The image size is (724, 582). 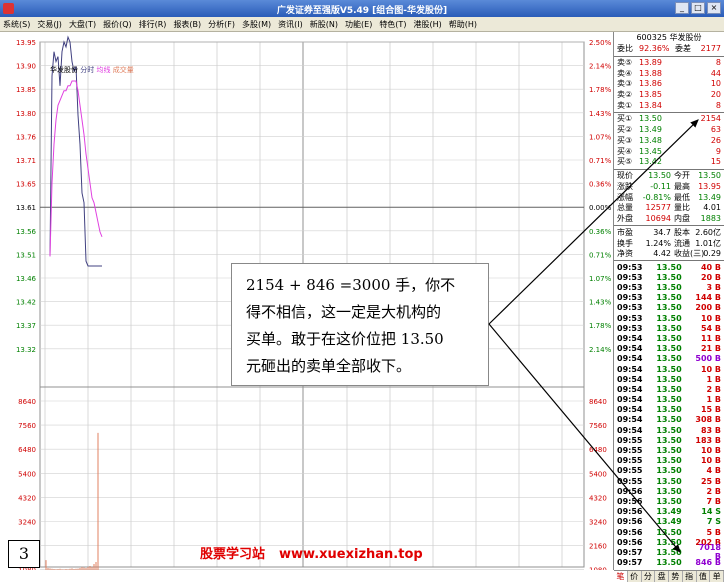 I want to click on menu-item-7: 多股(M), so click(x=256, y=24).